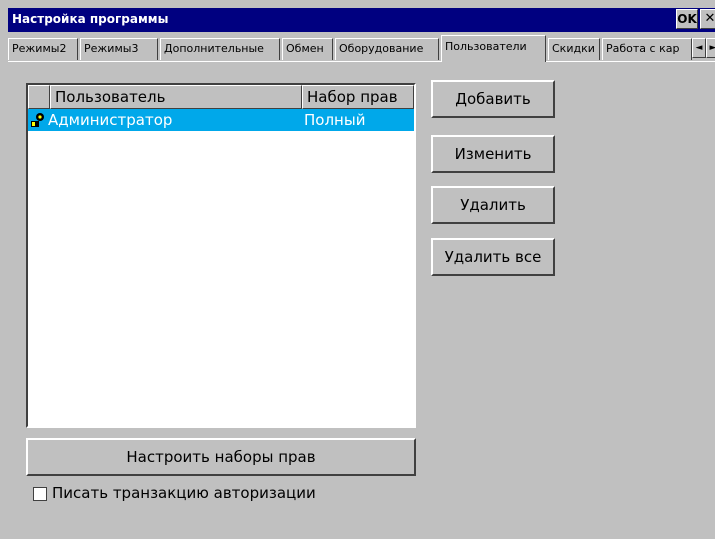 This screenshot has height=539, width=715. I want to click on tab-cards: Работа с кар, so click(647, 49).